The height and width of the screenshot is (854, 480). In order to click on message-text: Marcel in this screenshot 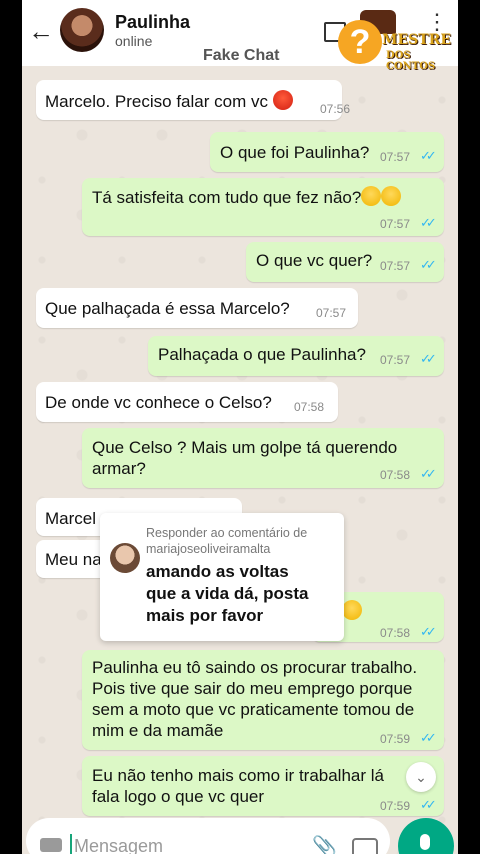, I will do `click(71, 518)`.